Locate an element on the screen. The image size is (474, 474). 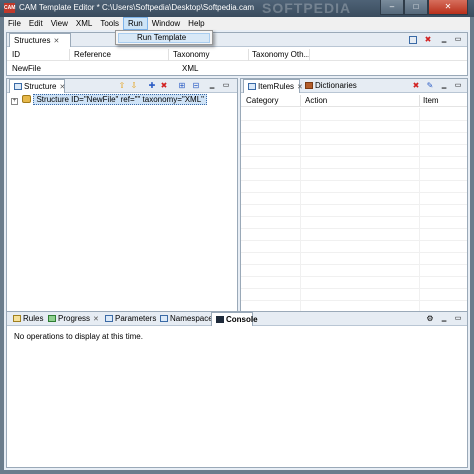
move-up-icon: ⇧ is located at coordinates (122, 86).